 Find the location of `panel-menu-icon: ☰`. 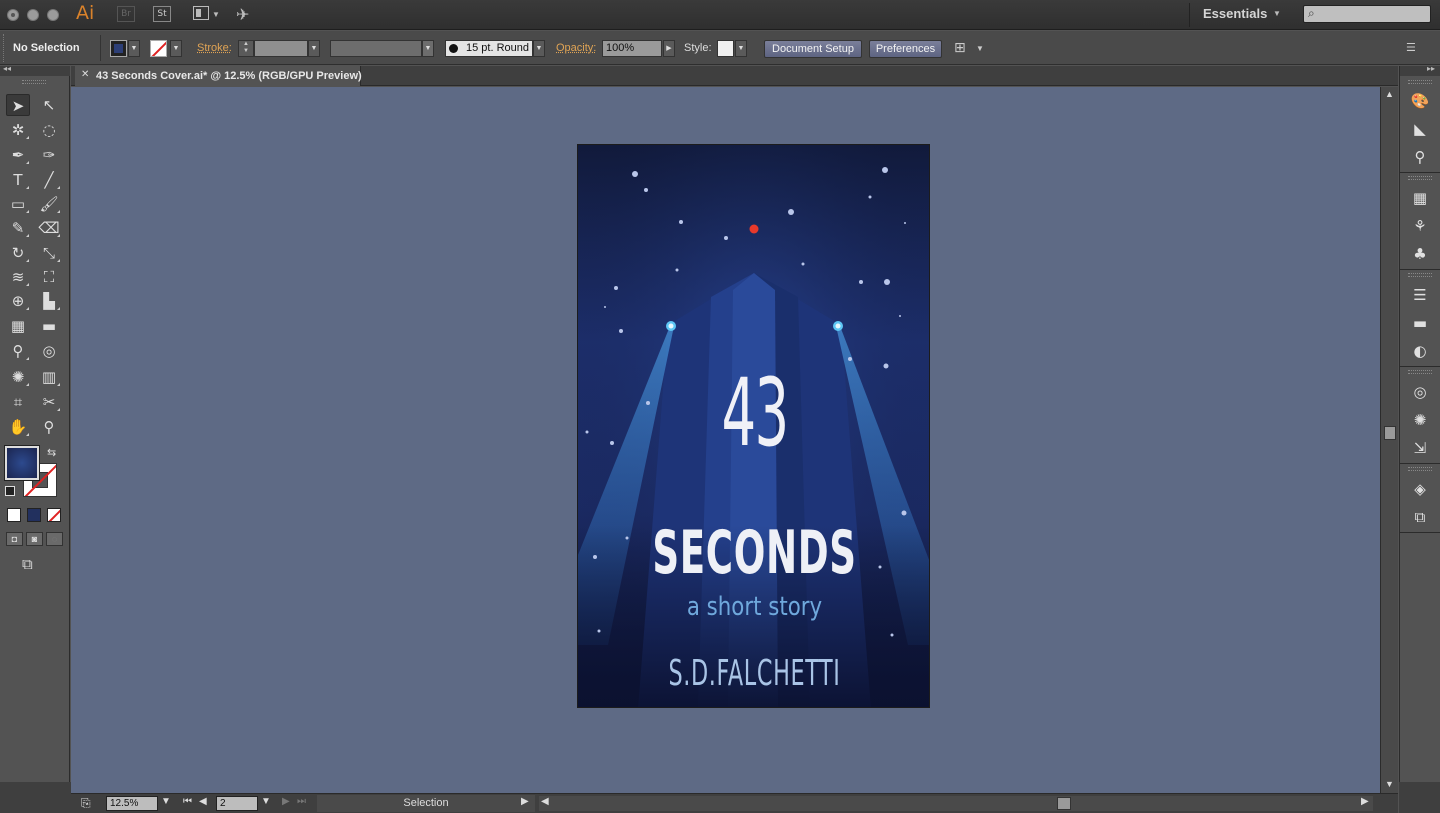

panel-menu-icon: ☰ is located at coordinates (1411, 47).